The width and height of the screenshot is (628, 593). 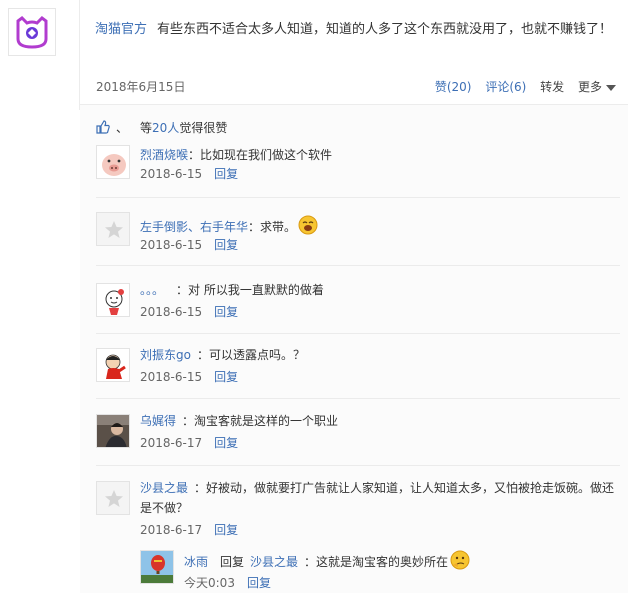 I want to click on comment-meta: 今天0:03 回复, so click(x=227, y=582).